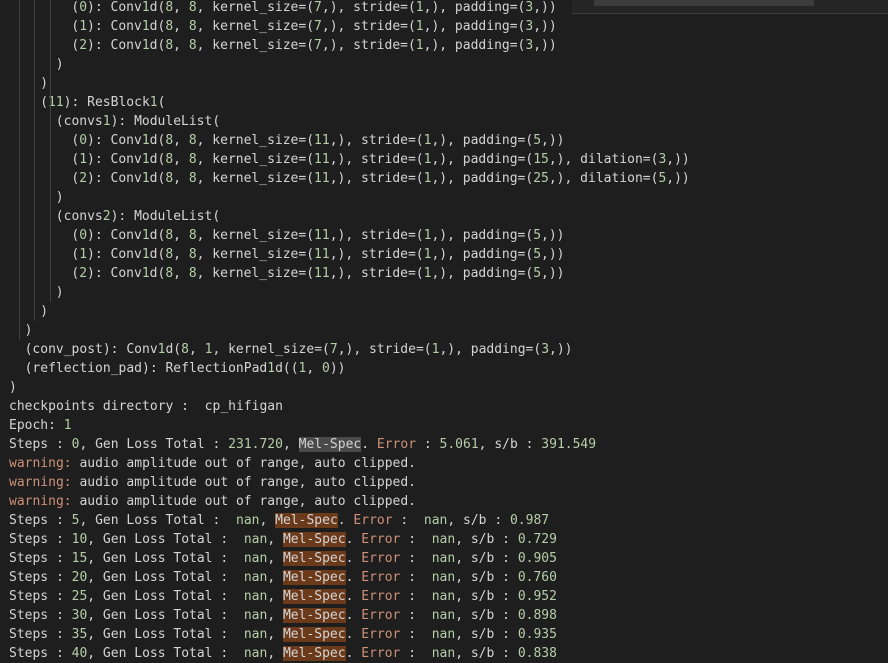 Image resolution: width=888 pixels, height=663 pixels. I want to click on code-number: 7, so click(318, 26).